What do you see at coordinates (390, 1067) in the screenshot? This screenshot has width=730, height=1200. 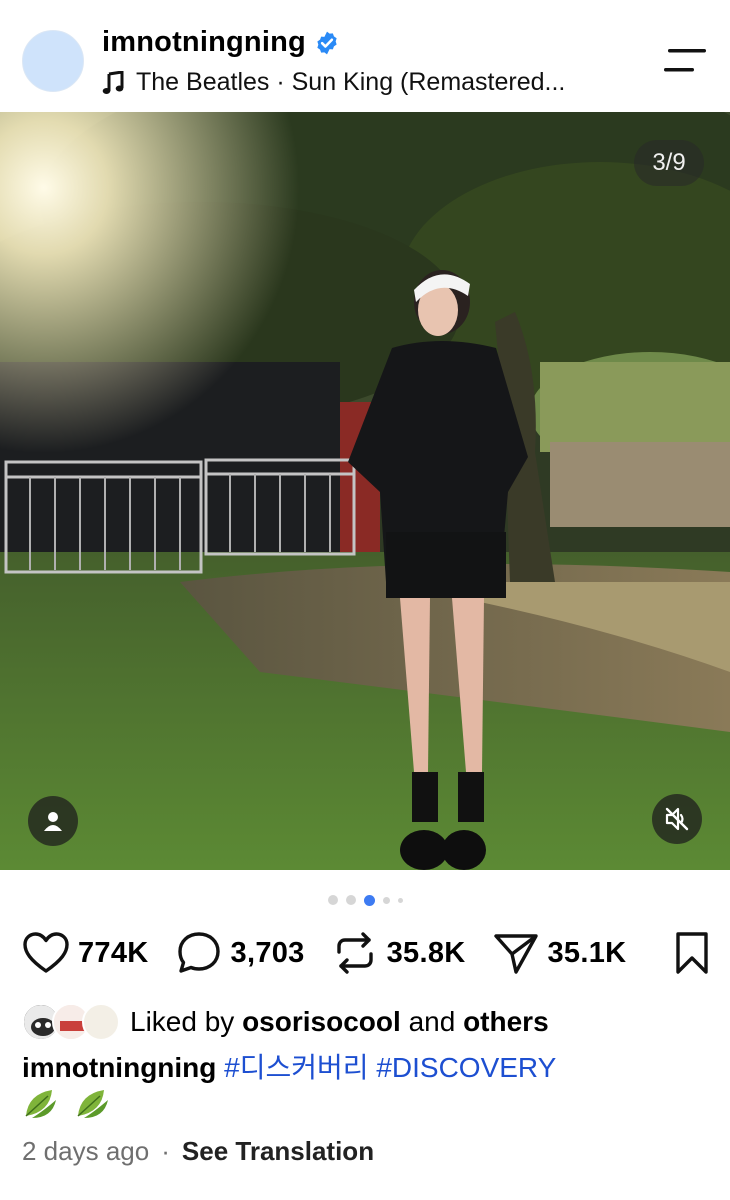 I see `caption-hashtags: #디스커버리 #DISCOVERY` at bounding box center [390, 1067].